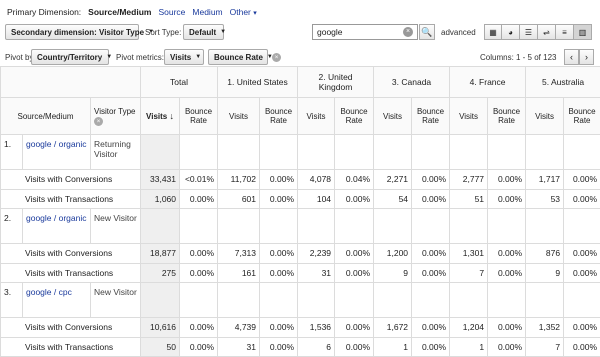 The image size is (600, 357). What do you see at coordinates (223, 32) in the screenshot?
I see `chevron-down-icon: ▼` at bounding box center [223, 32].